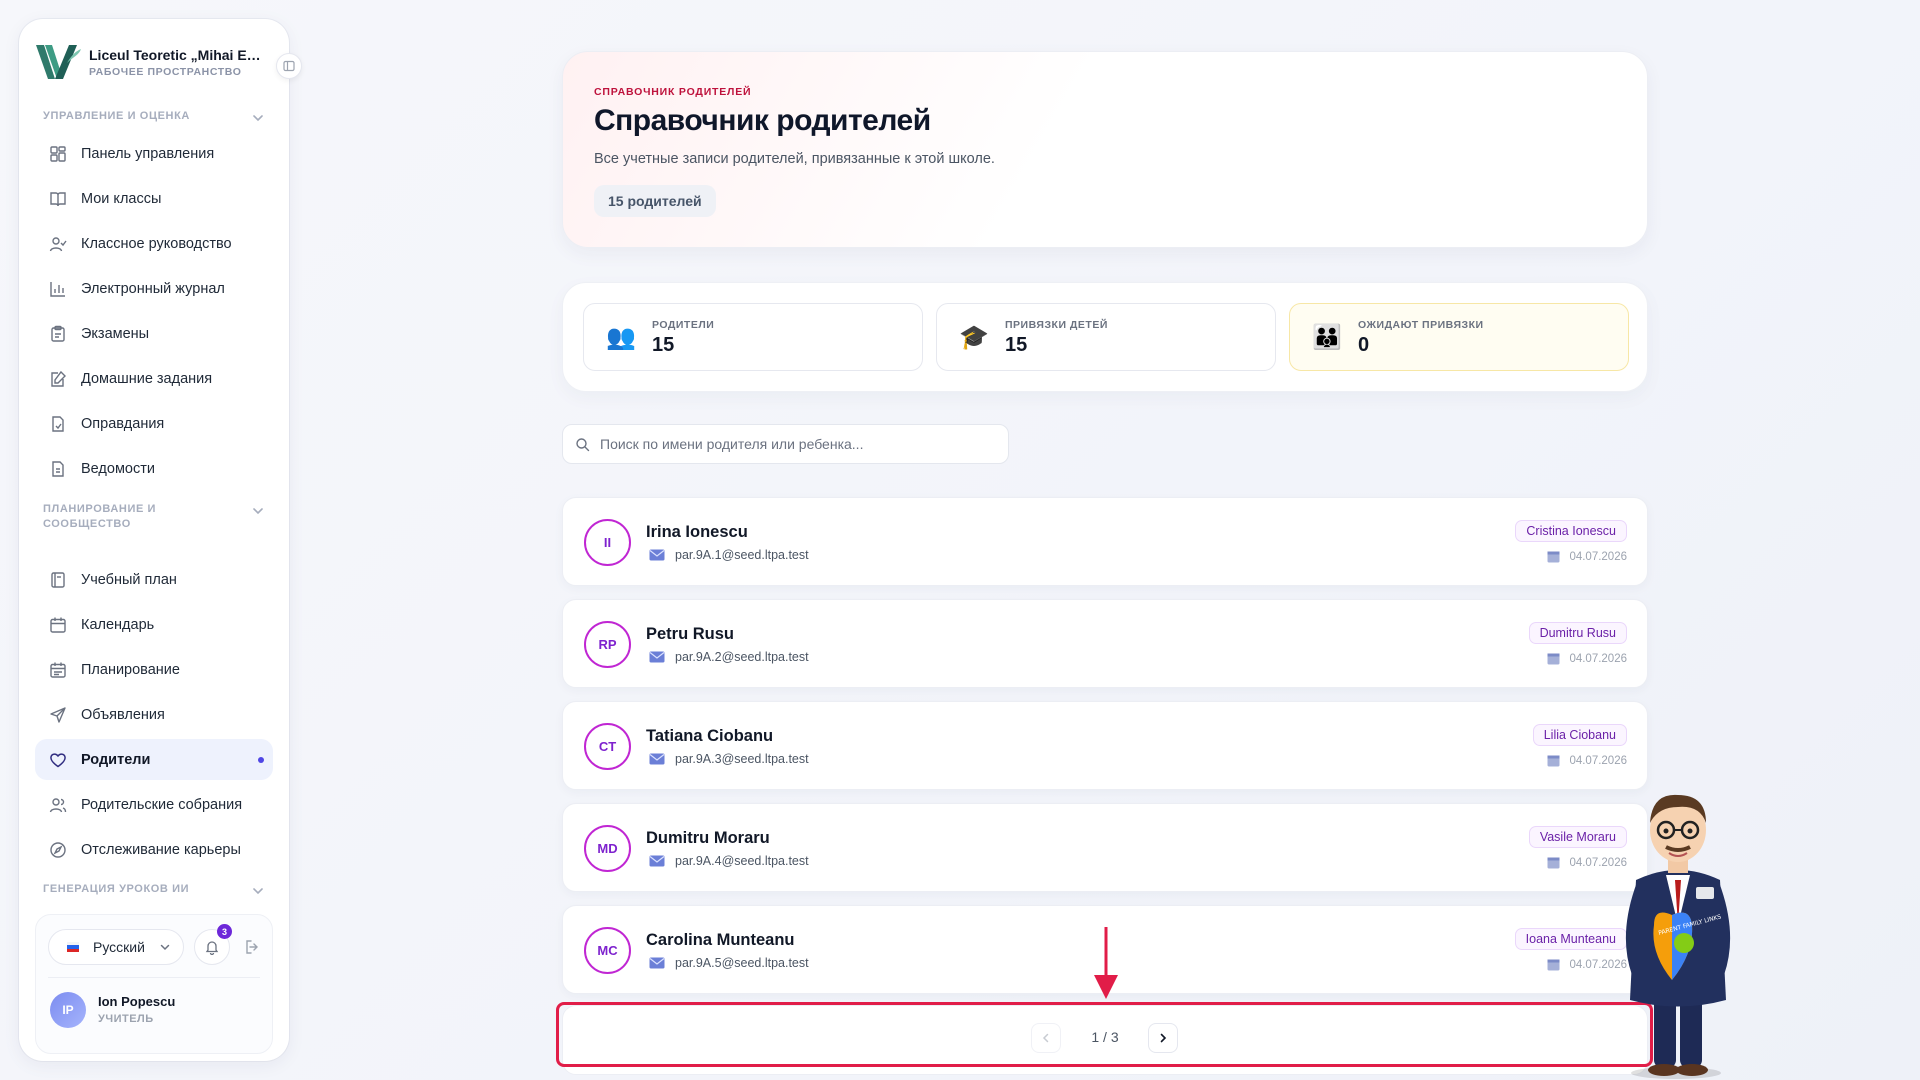  I want to click on parents-count-chip: 15 родителей, so click(655, 201).